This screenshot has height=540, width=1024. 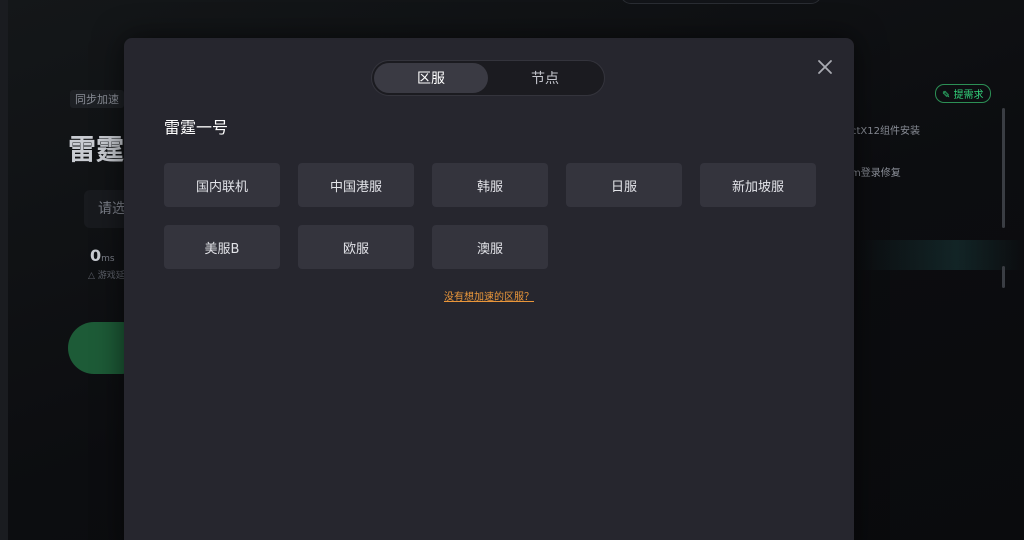 I want to click on tab-nodes: 节点, so click(x=545, y=78).